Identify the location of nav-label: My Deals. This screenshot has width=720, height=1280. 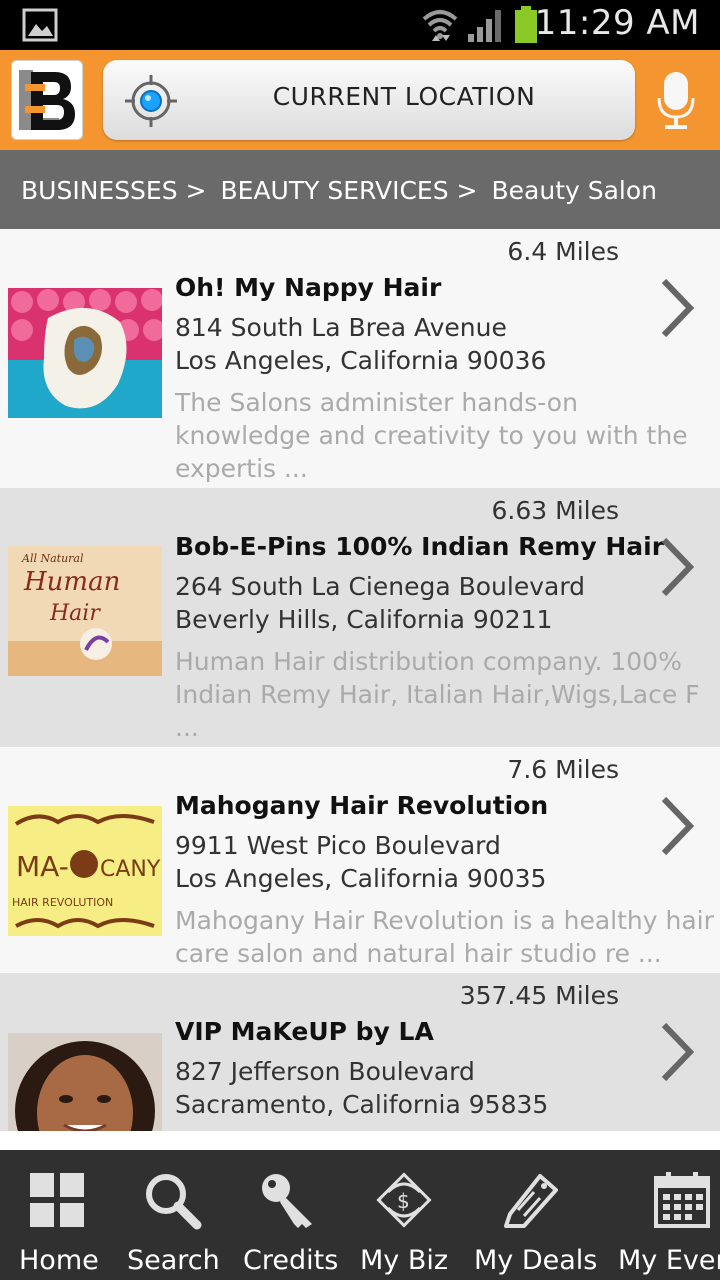
(536, 1260).